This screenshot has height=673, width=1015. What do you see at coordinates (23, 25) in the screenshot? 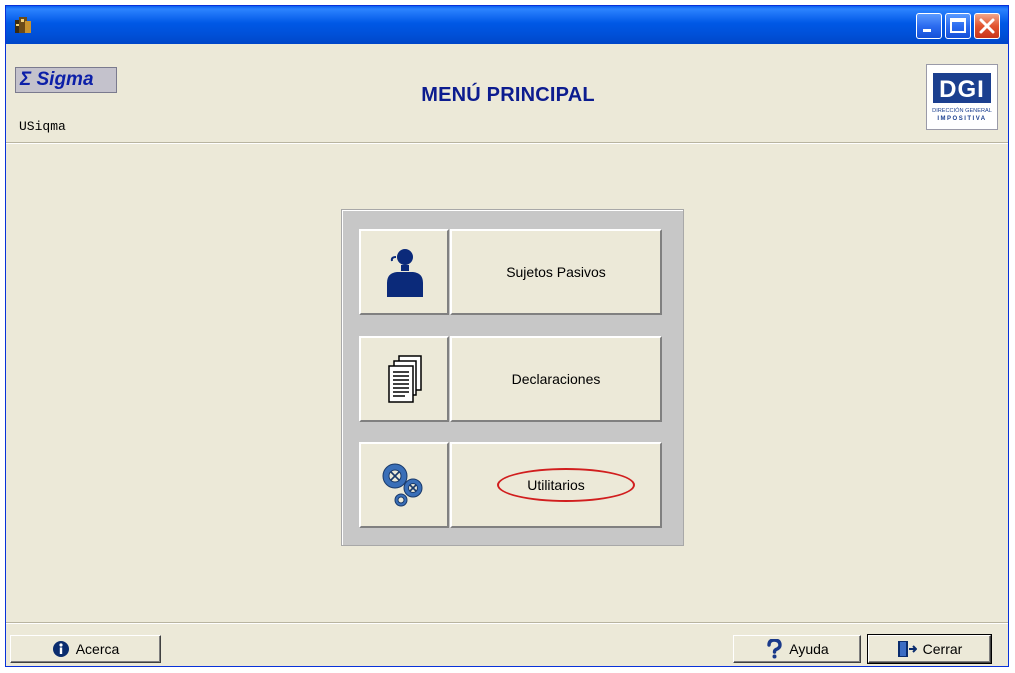
I see `app-icon` at bounding box center [23, 25].